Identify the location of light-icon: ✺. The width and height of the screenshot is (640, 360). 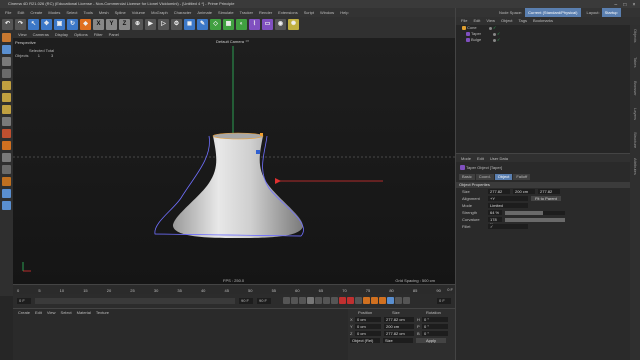
(293, 24).